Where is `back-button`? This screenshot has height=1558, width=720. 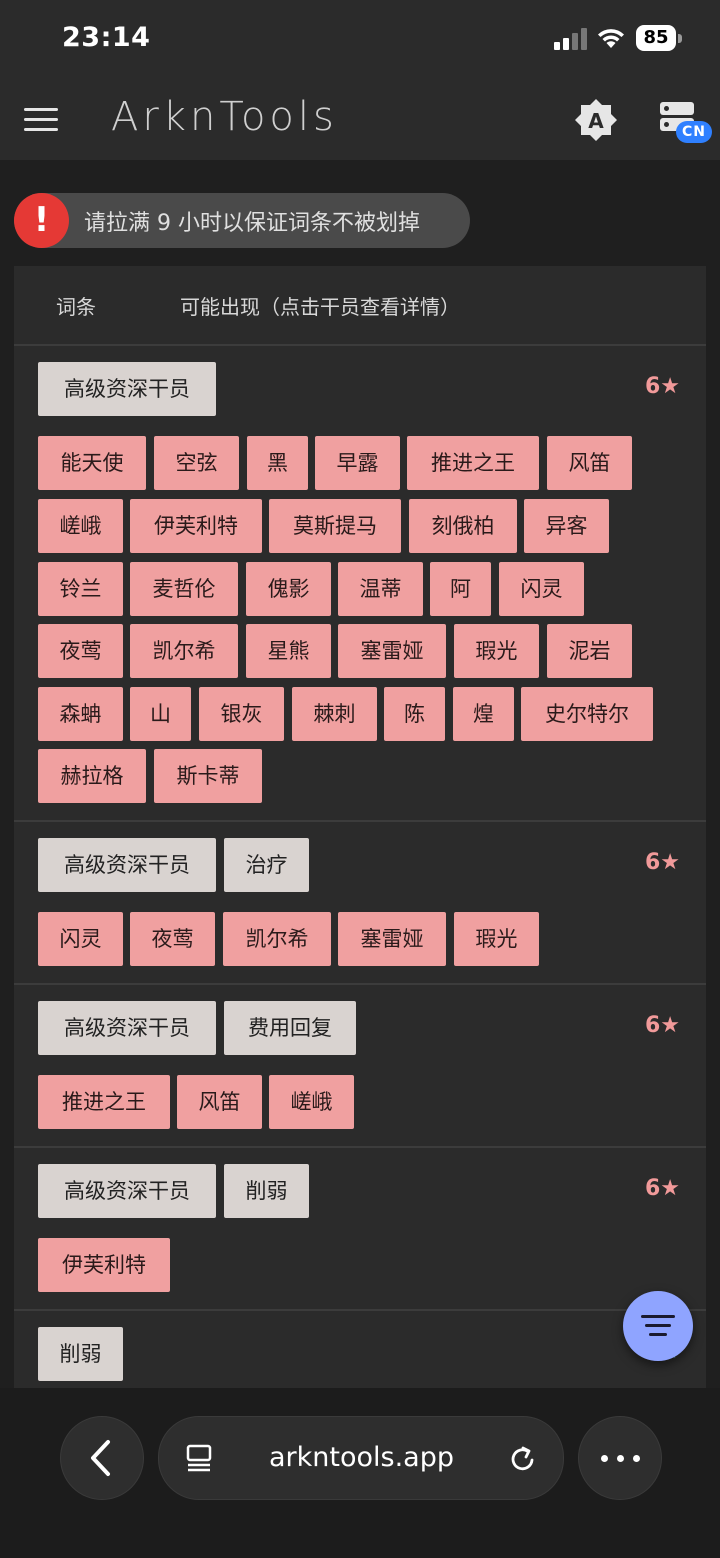 back-button is located at coordinates (102, 1458).